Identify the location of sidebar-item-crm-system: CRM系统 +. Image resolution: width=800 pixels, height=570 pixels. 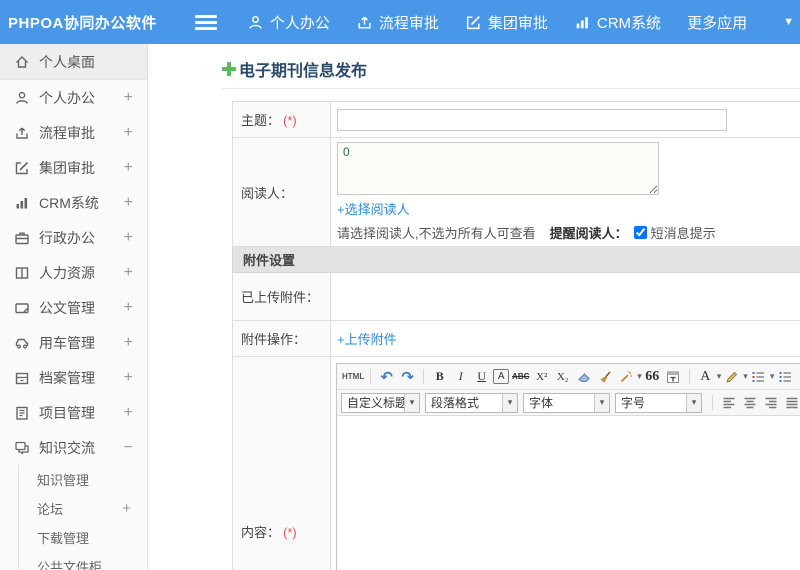
(73, 202).